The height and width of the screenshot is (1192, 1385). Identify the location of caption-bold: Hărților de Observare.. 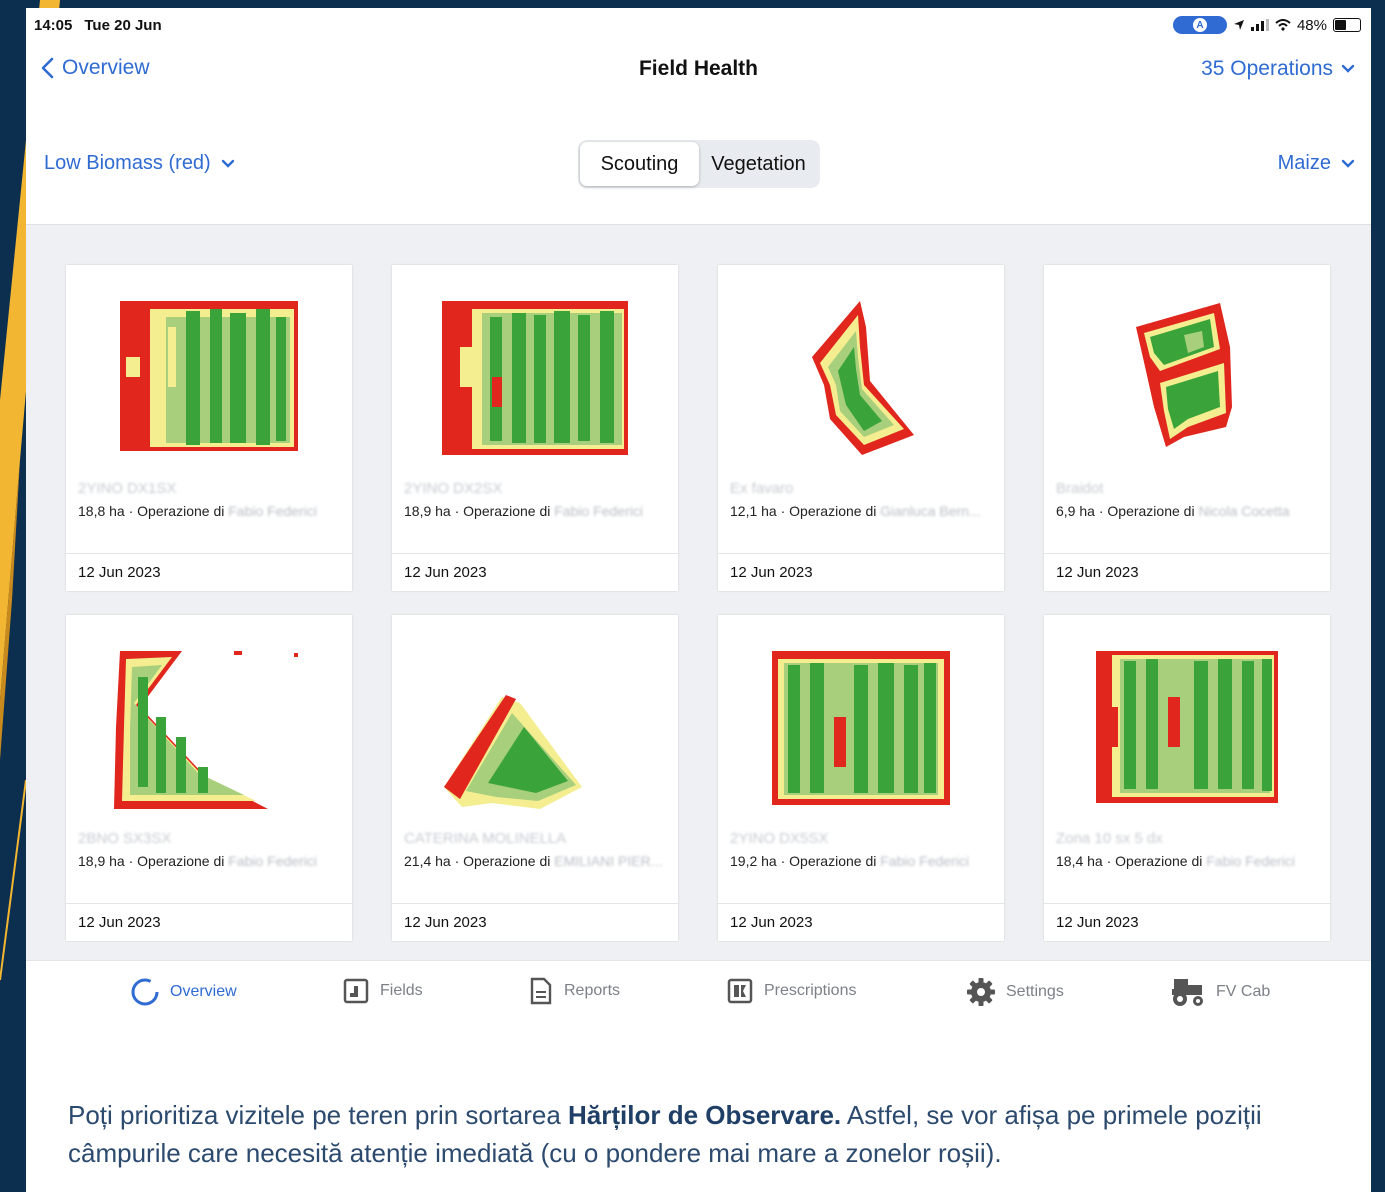
(705, 1115).